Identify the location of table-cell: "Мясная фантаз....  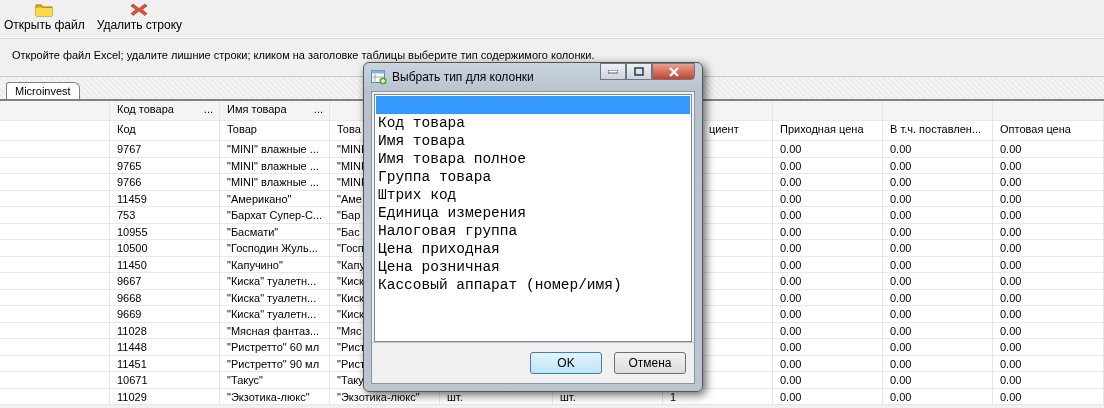
(273, 330).